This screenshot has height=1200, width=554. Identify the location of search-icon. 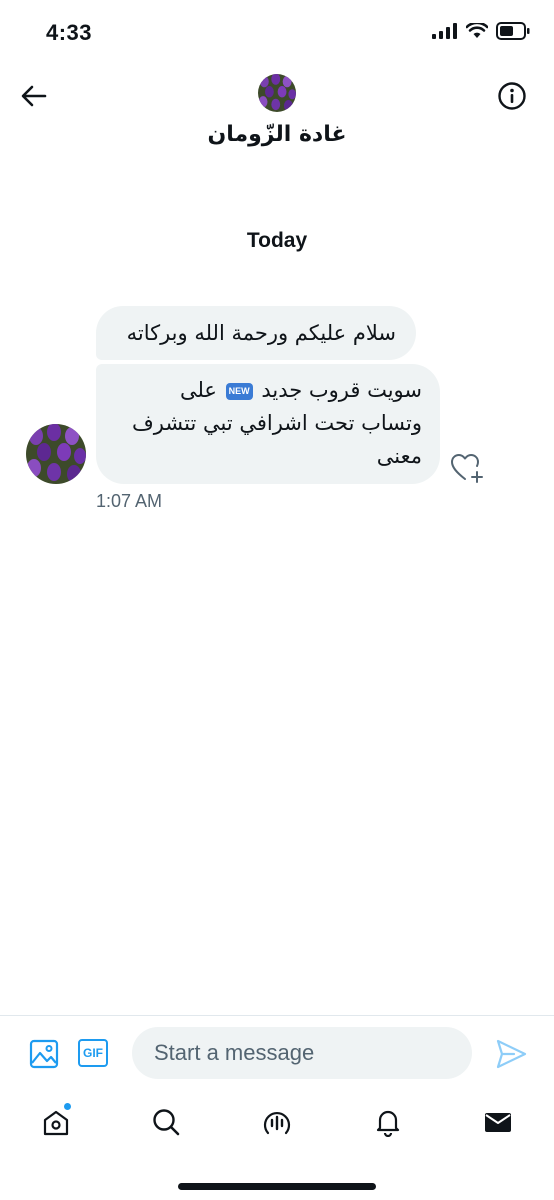
(166, 1122).